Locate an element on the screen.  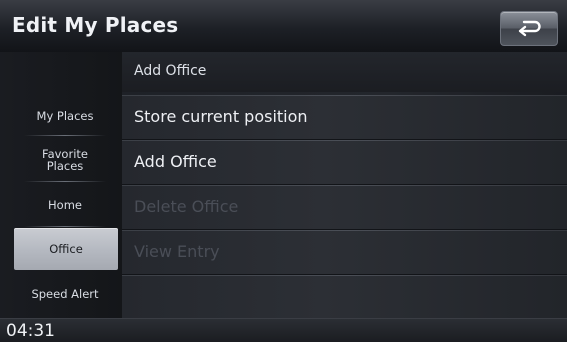
return-arrow-icon is located at coordinates (529, 28).